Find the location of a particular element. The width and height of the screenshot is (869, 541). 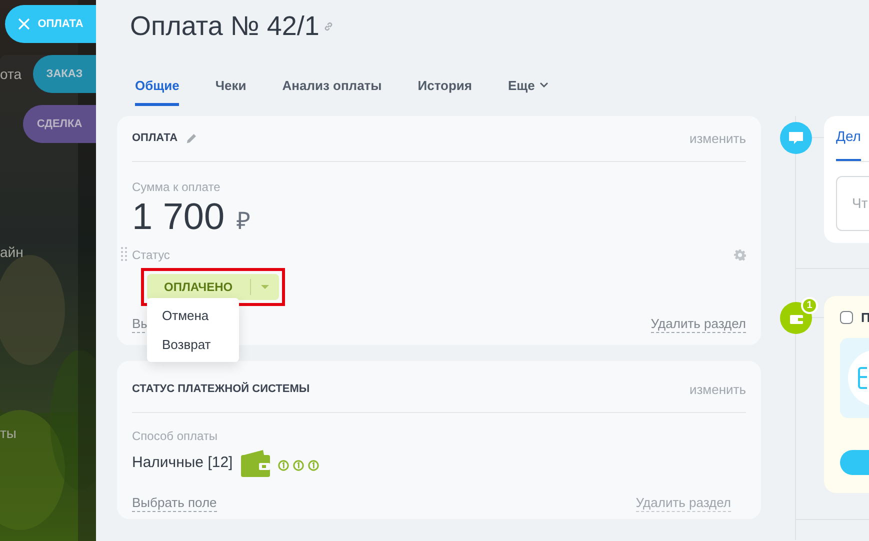

count-badge: 1 is located at coordinates (809, 305).